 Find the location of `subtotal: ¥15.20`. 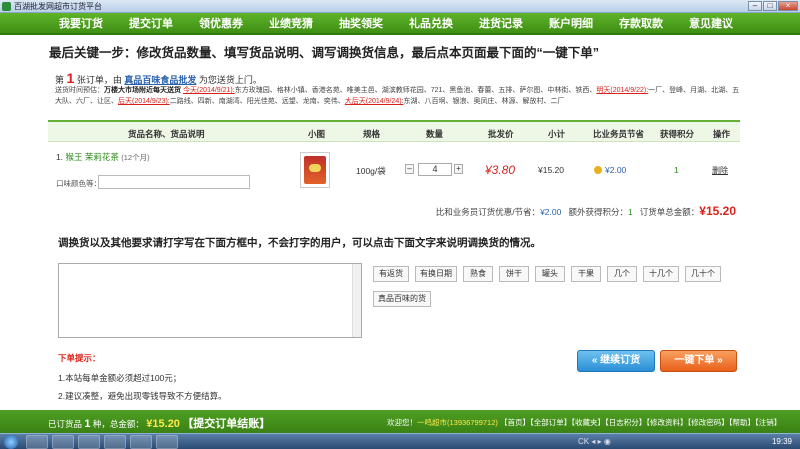

subtotal: ¥15.20 is located at coordinates (551, 170).